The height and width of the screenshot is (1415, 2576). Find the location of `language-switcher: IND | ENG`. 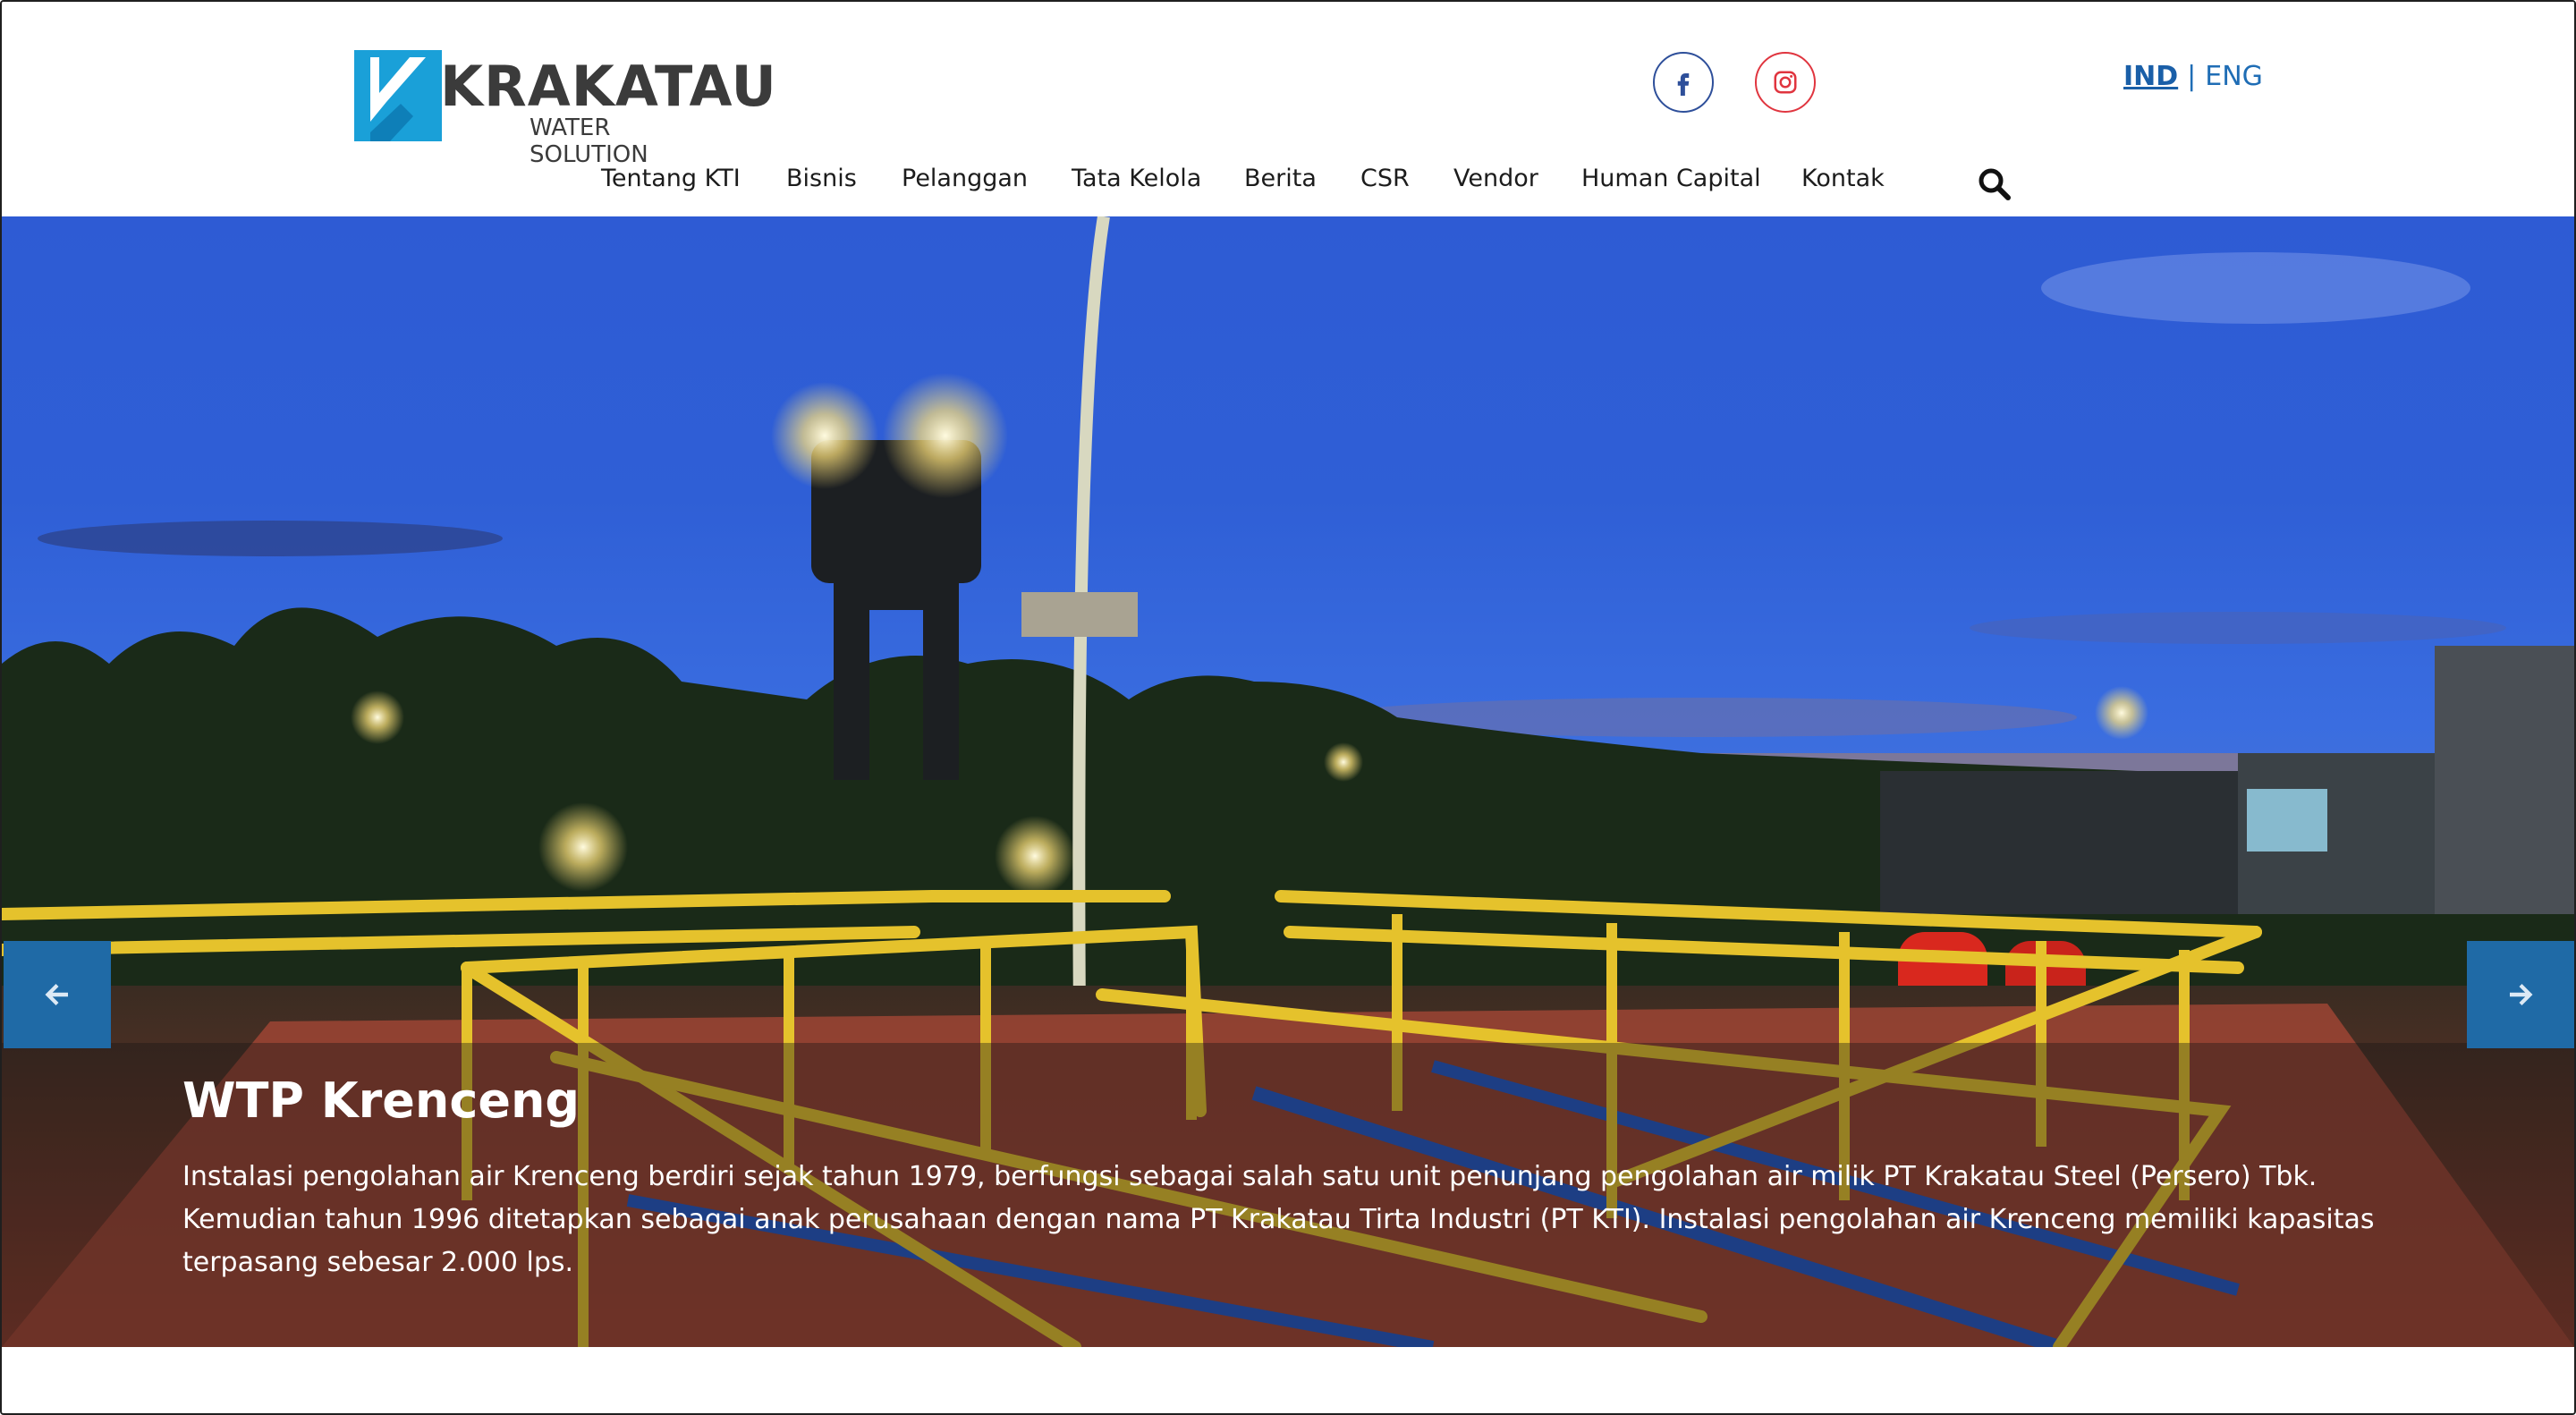

language-switcher: IND | ENG is located at coordinates (2193, 77).